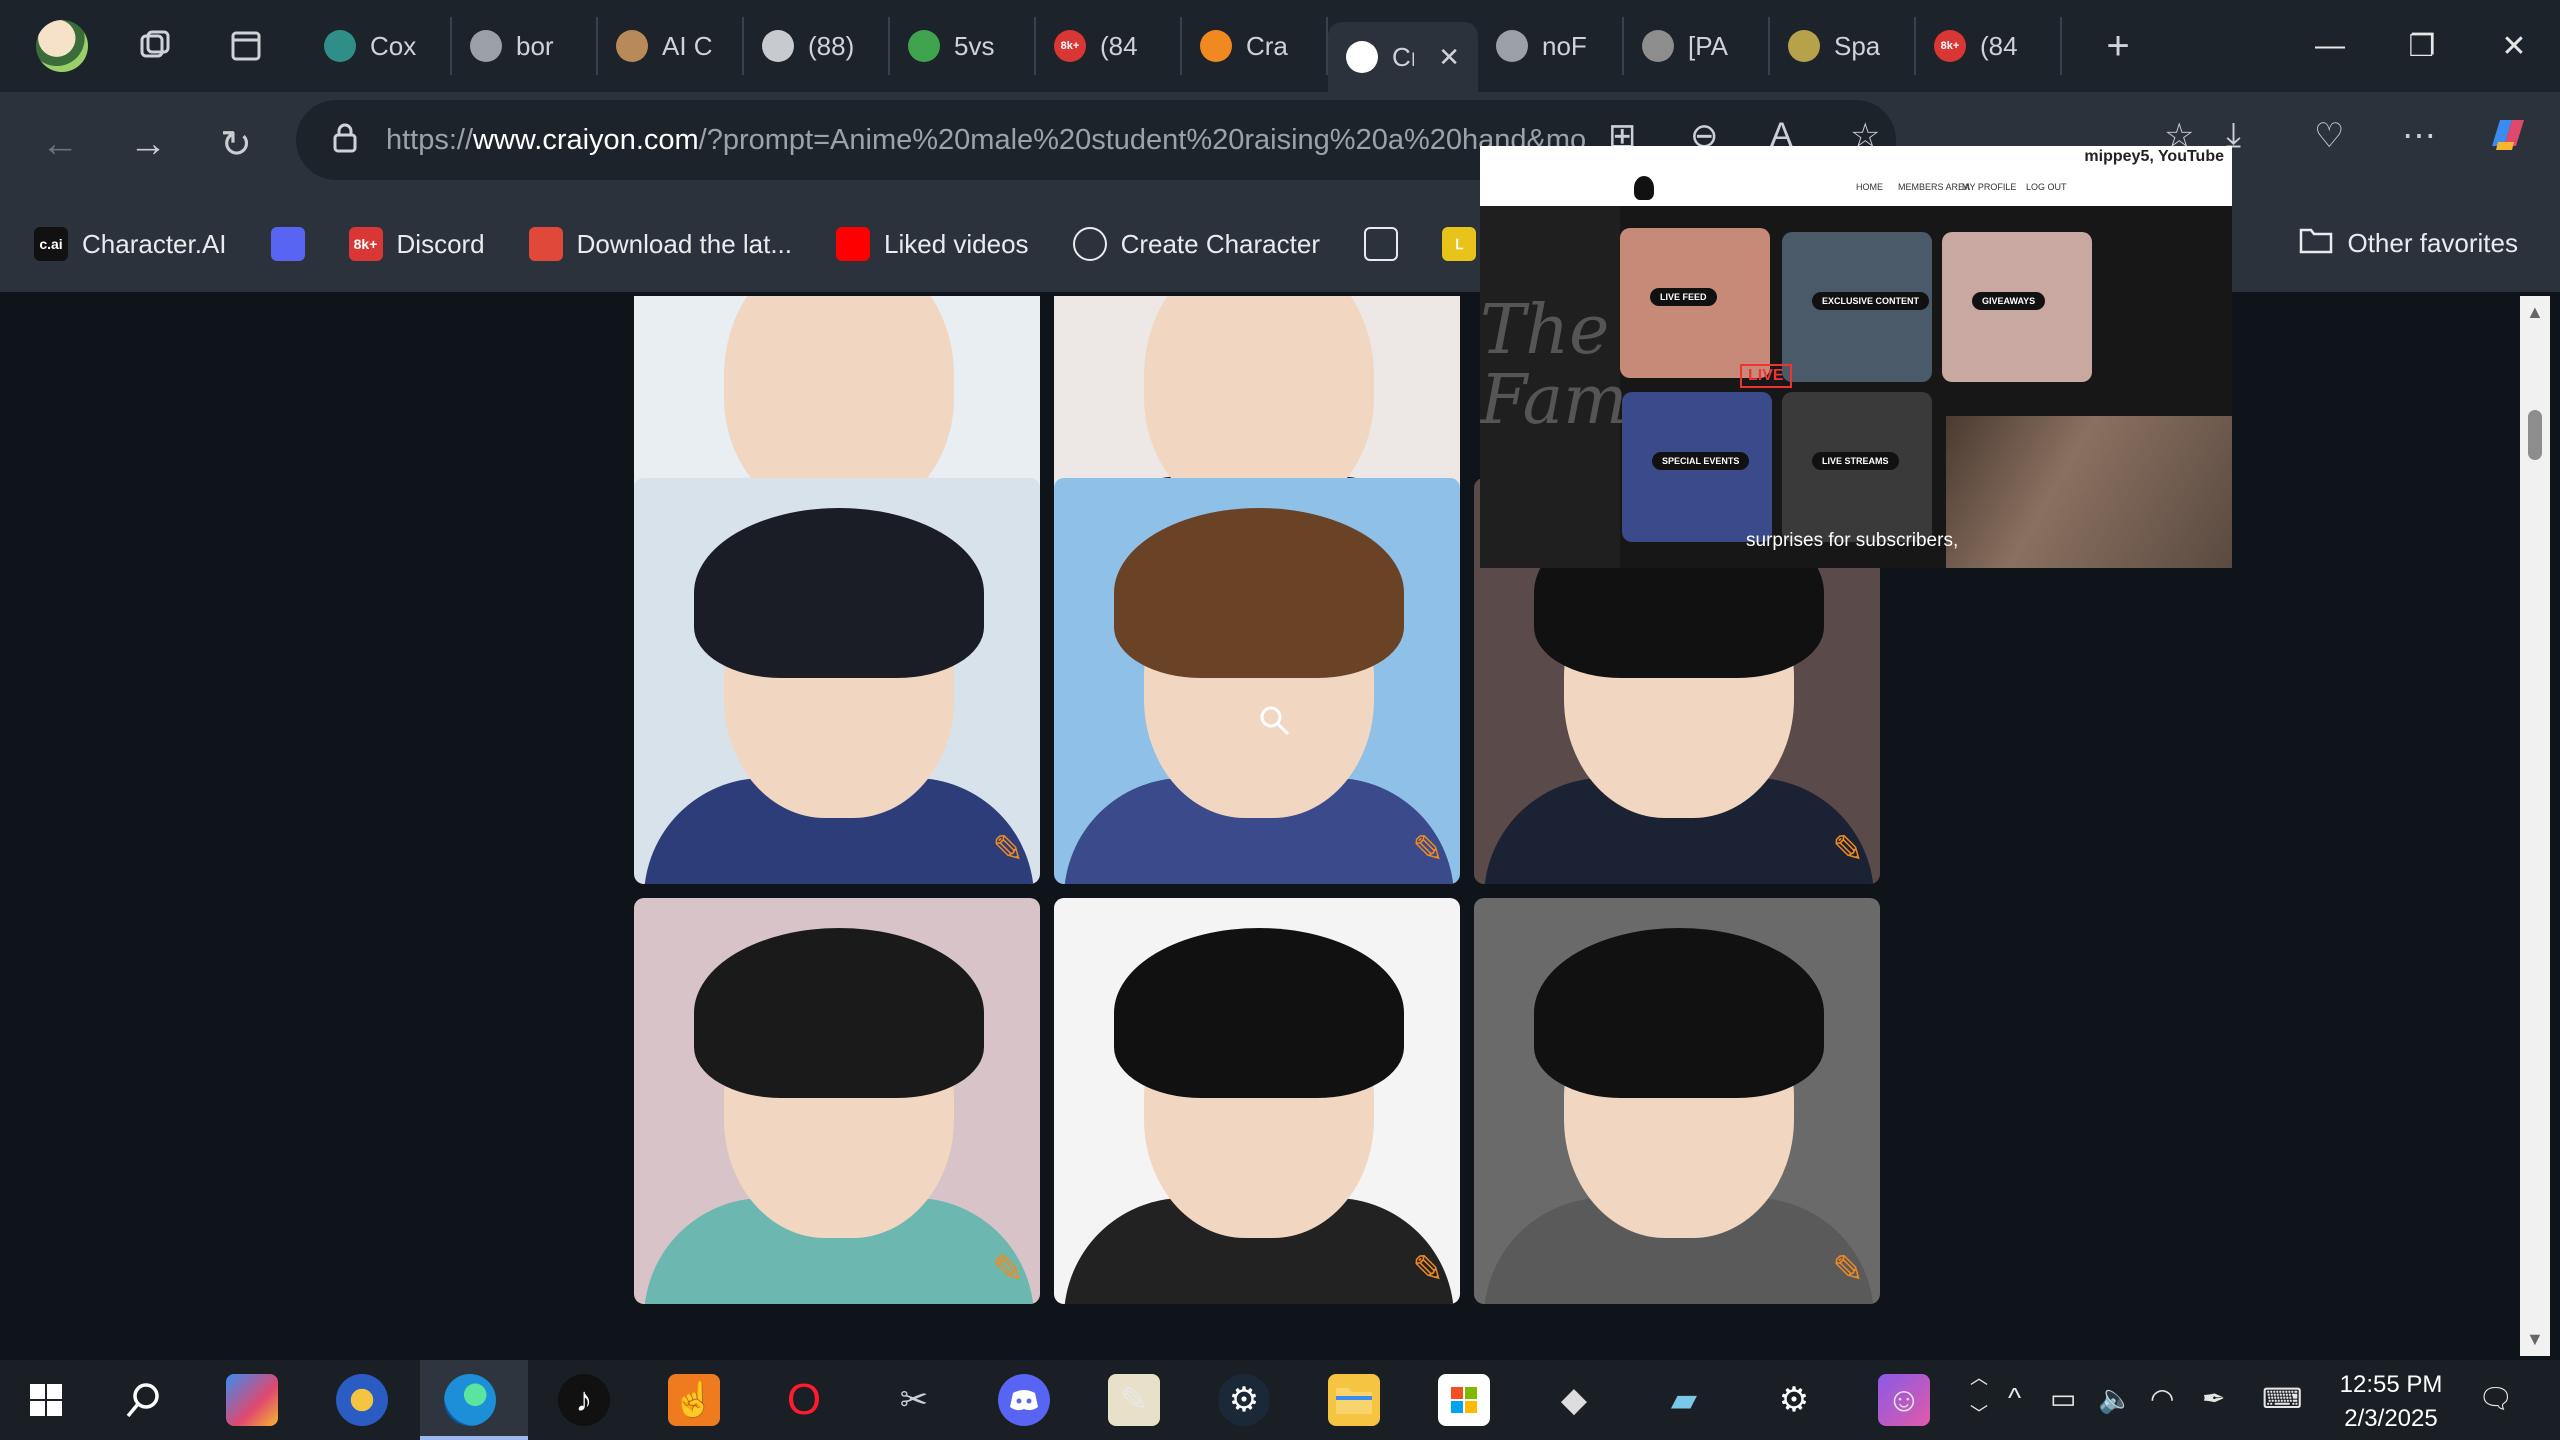 This screenshot has height=1440, width=2560. I want to click on discord-taskbar-icon, so click(1024, 1400).